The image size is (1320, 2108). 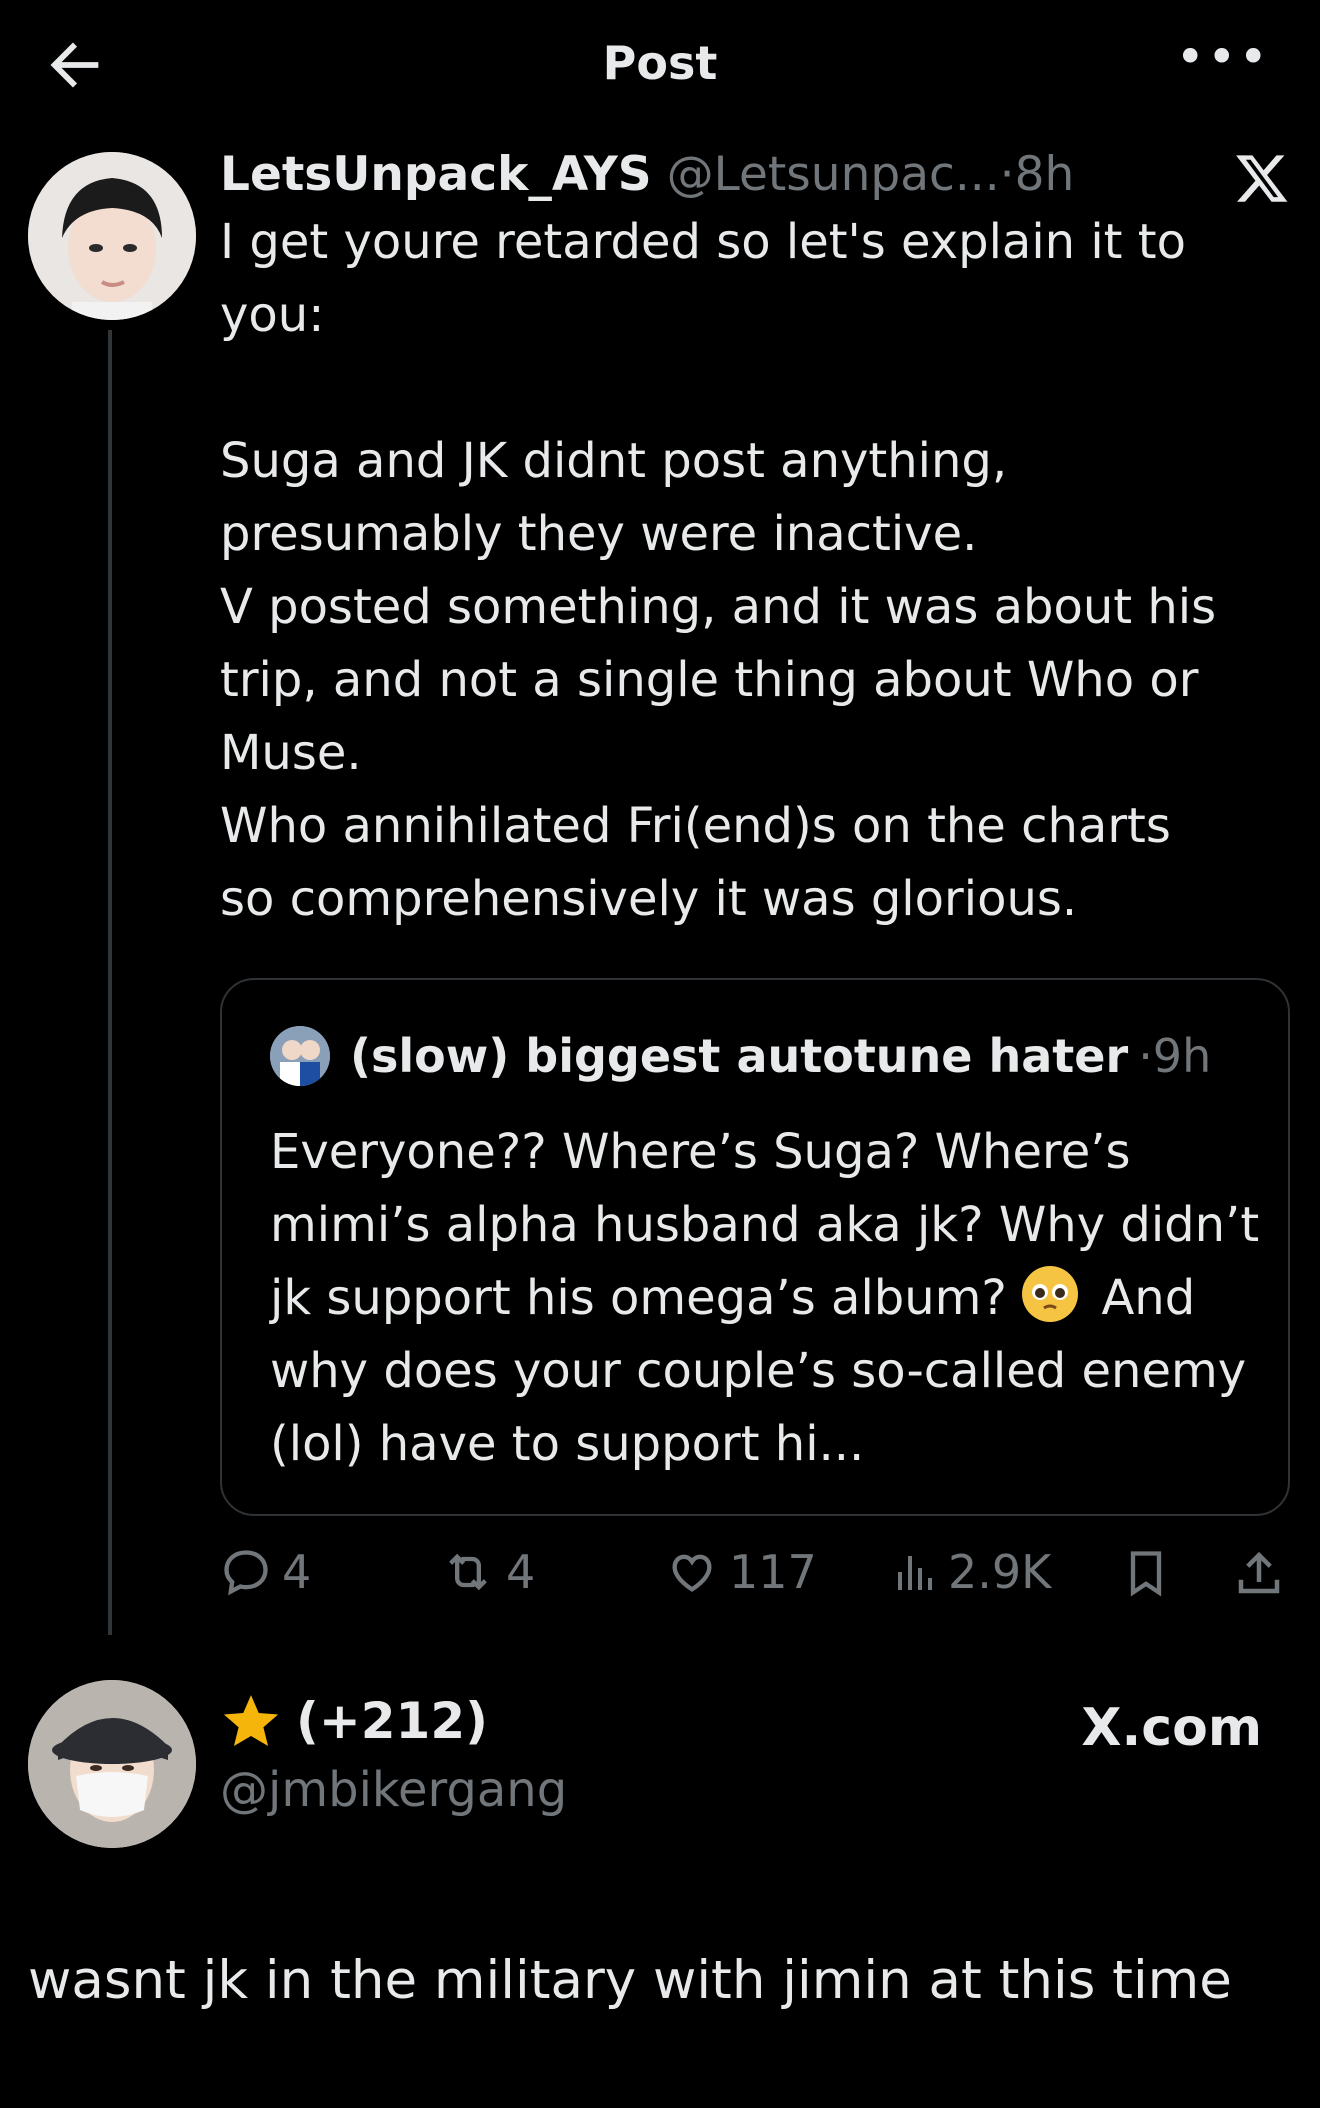 What do you see at coordinates (392, 1721) in the screenshot?
I see `reply-name-text: (+212)` at bounding box center [392, 1721].